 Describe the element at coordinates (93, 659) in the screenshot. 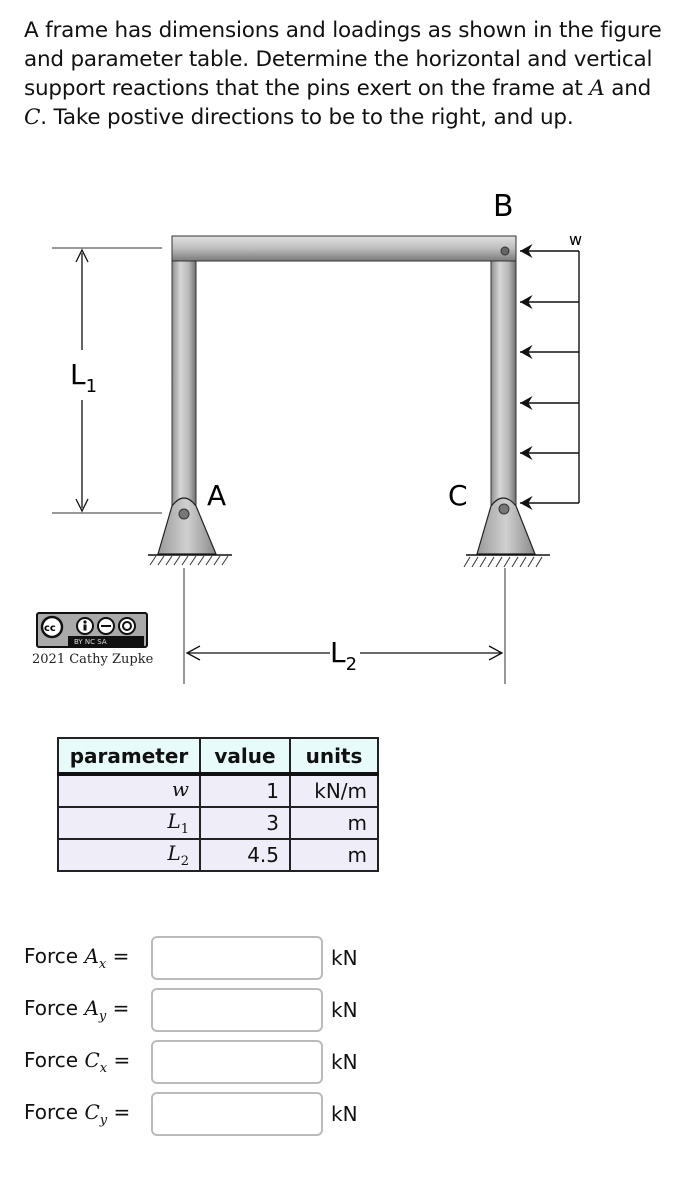

I see `copyright-credit: 2021 Cathy Zupke` at that location.